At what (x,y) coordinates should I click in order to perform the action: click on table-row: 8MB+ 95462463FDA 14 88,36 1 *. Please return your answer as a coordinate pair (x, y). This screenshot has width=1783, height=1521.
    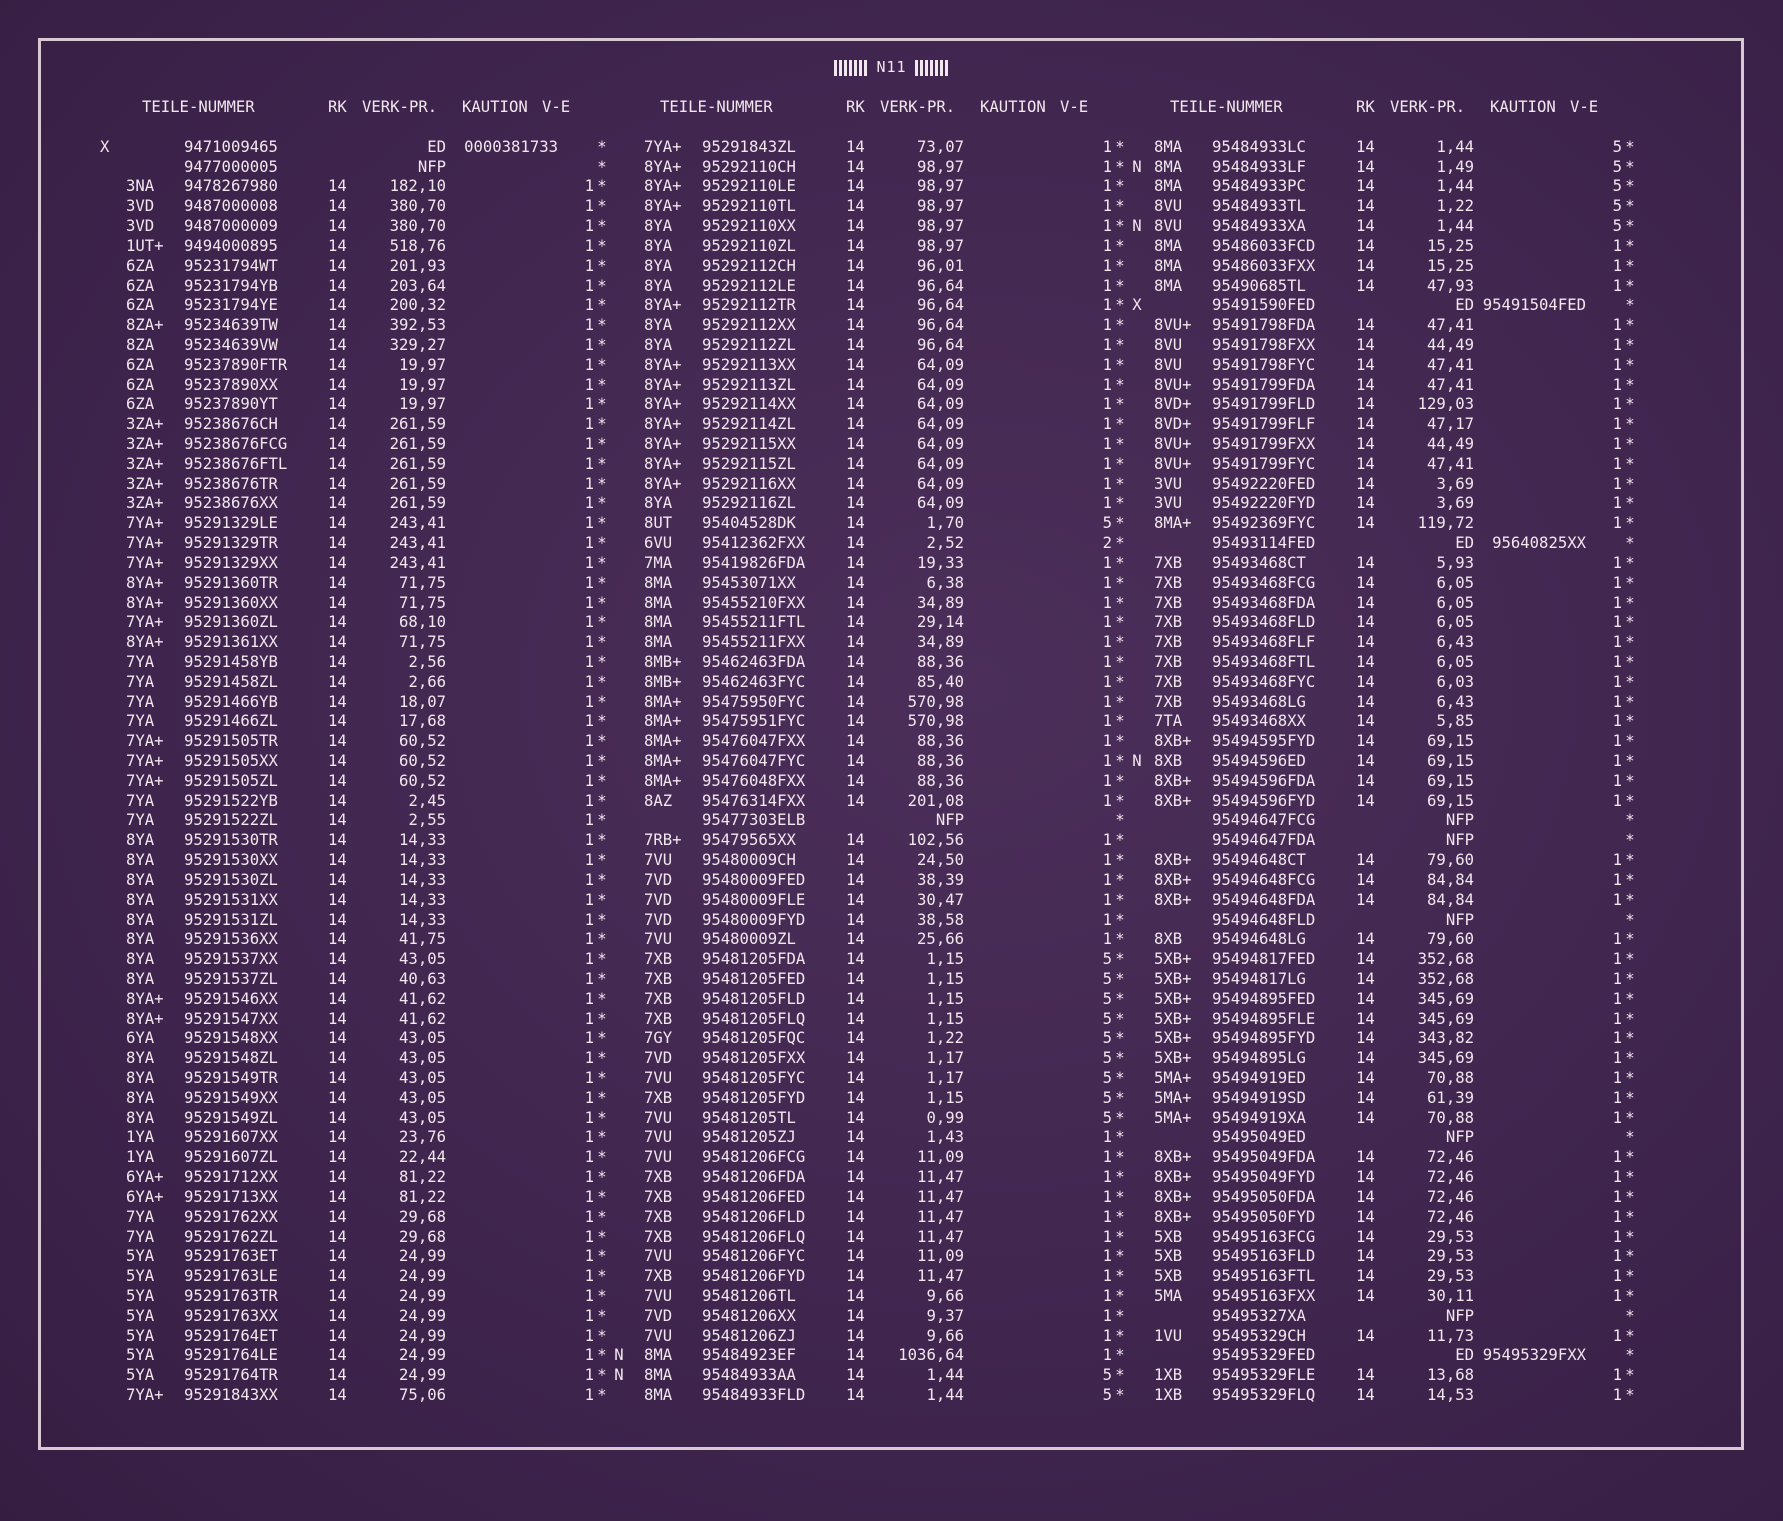
    Looking at the image, I should click on (882, 663).